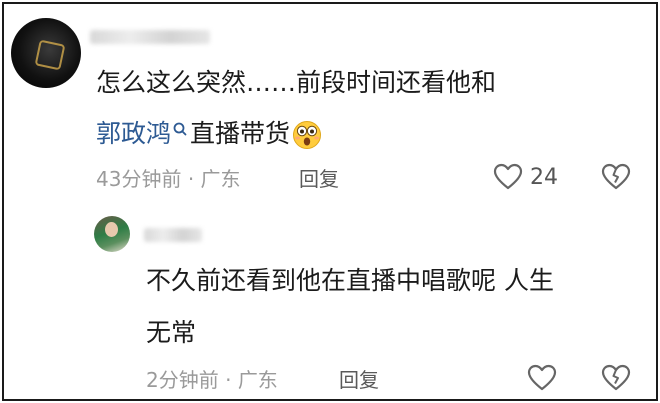 Image resolution: width=660 pixels, height=403 pixels. I want to click on astonished-face-emoji, so click(307, 138).